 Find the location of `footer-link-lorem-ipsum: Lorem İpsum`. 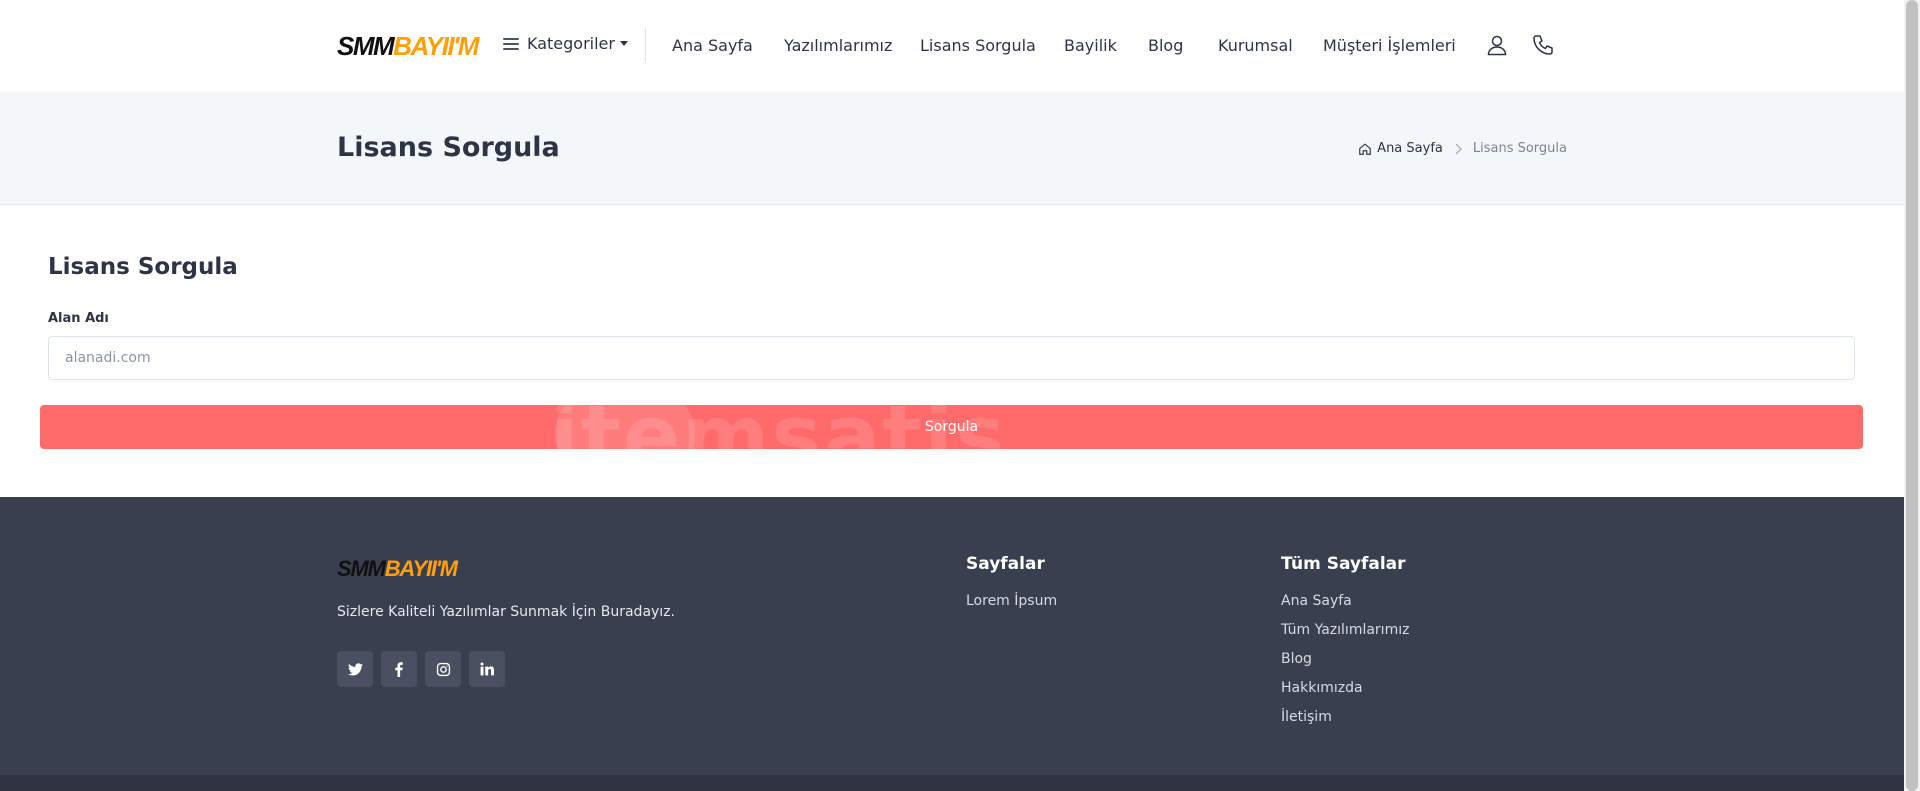

footer-link-lorem-ipsum: Lorem İpsum is located at coordinates (1011, 601).